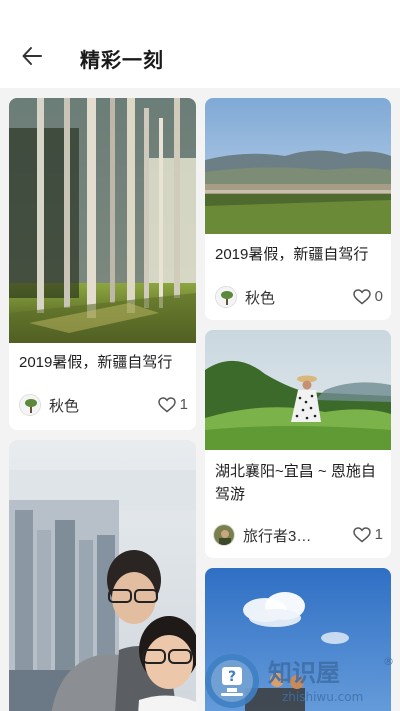 The image size is (400, 711). What do you see at coordinates (378, 296) in the screenshot?
I see `like-count: 0` at bounding box center [378, 296].